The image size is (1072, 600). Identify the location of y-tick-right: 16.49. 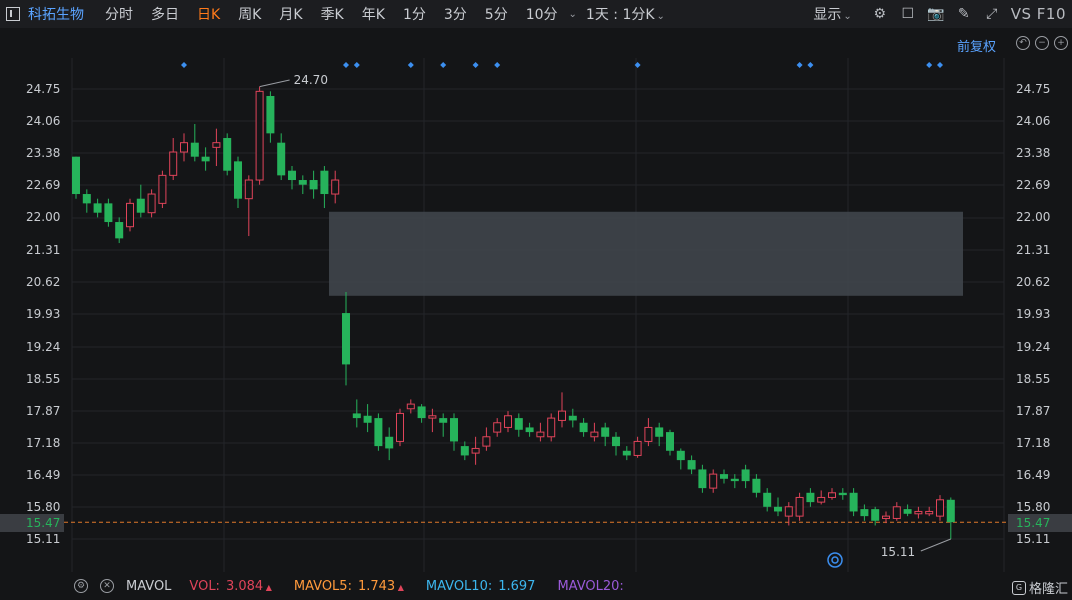
(1033, 475).